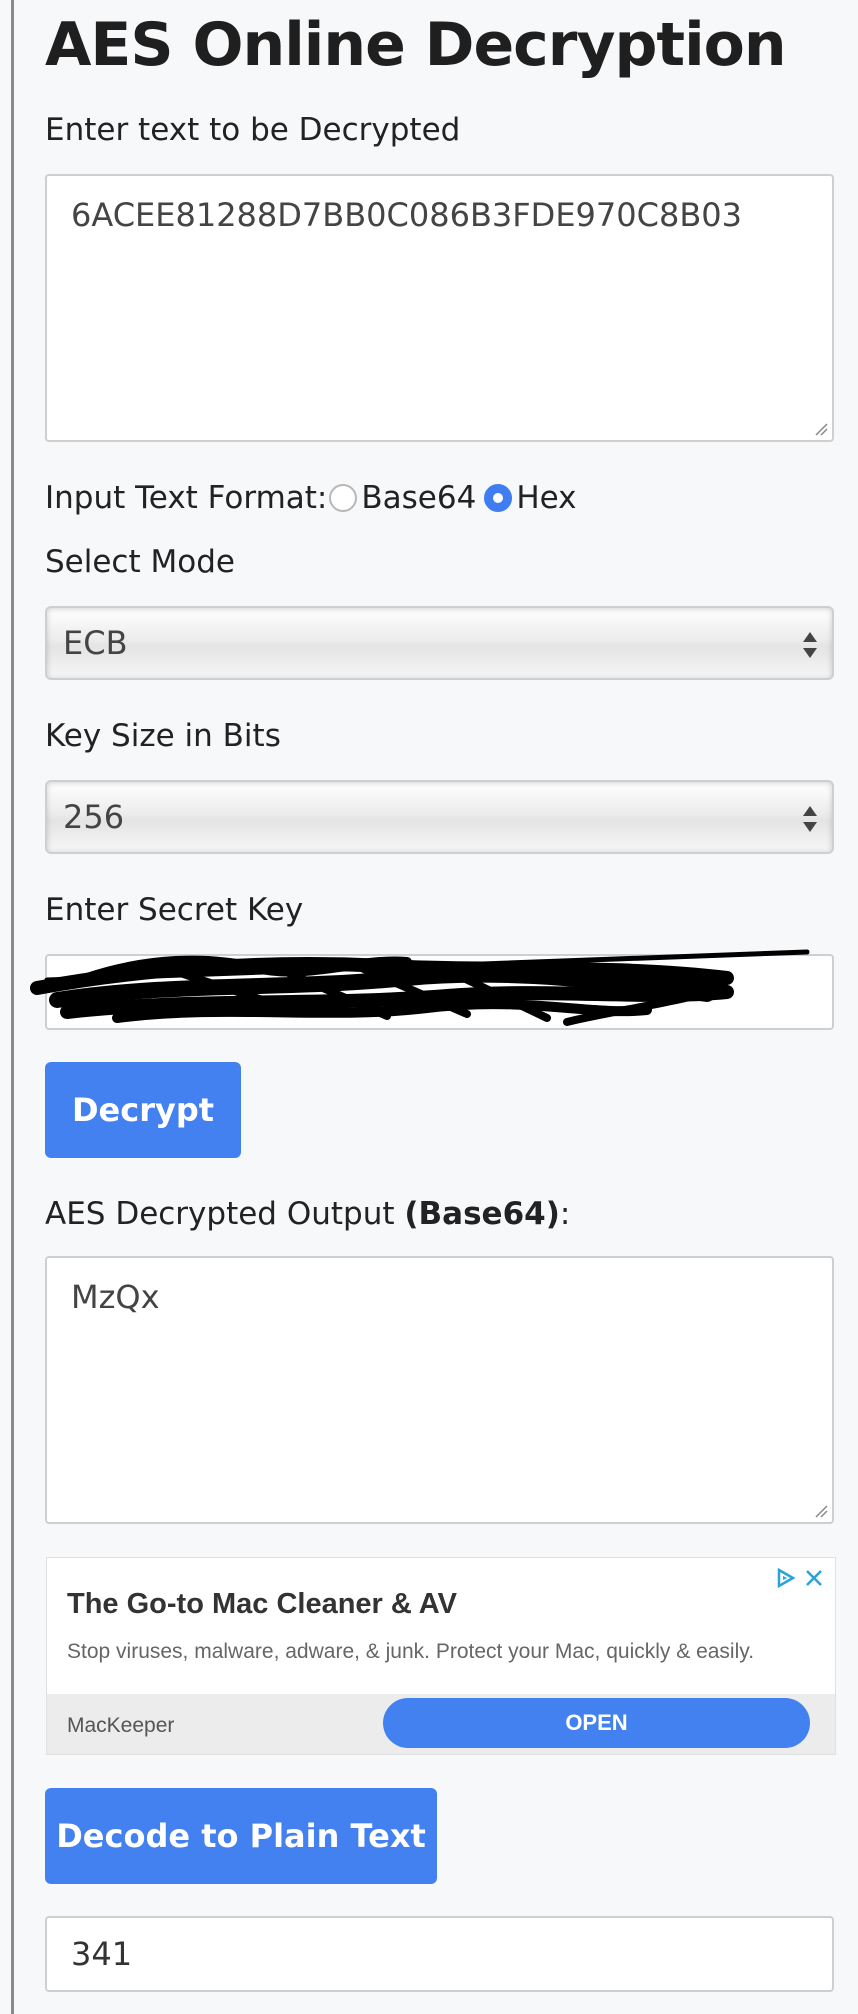 This screenshot has width=858, height=2014. What do you see at coordinates (439, 1954) in the screenshot?
I see `plain-text-output: 341` at bounding box center [439, 1954].